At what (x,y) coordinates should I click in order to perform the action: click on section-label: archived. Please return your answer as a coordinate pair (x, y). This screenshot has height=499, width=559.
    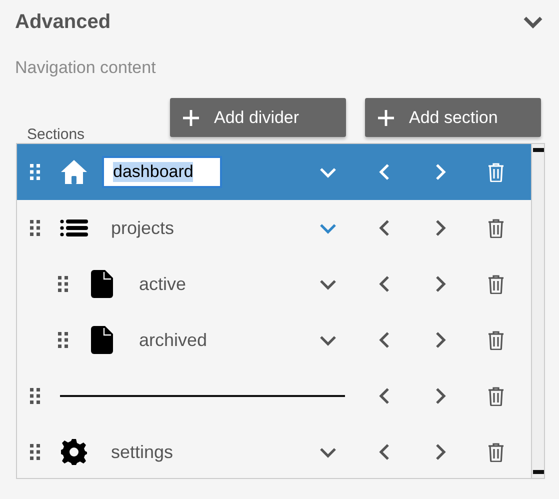
    Looking at the image, I should click on (173, 340).